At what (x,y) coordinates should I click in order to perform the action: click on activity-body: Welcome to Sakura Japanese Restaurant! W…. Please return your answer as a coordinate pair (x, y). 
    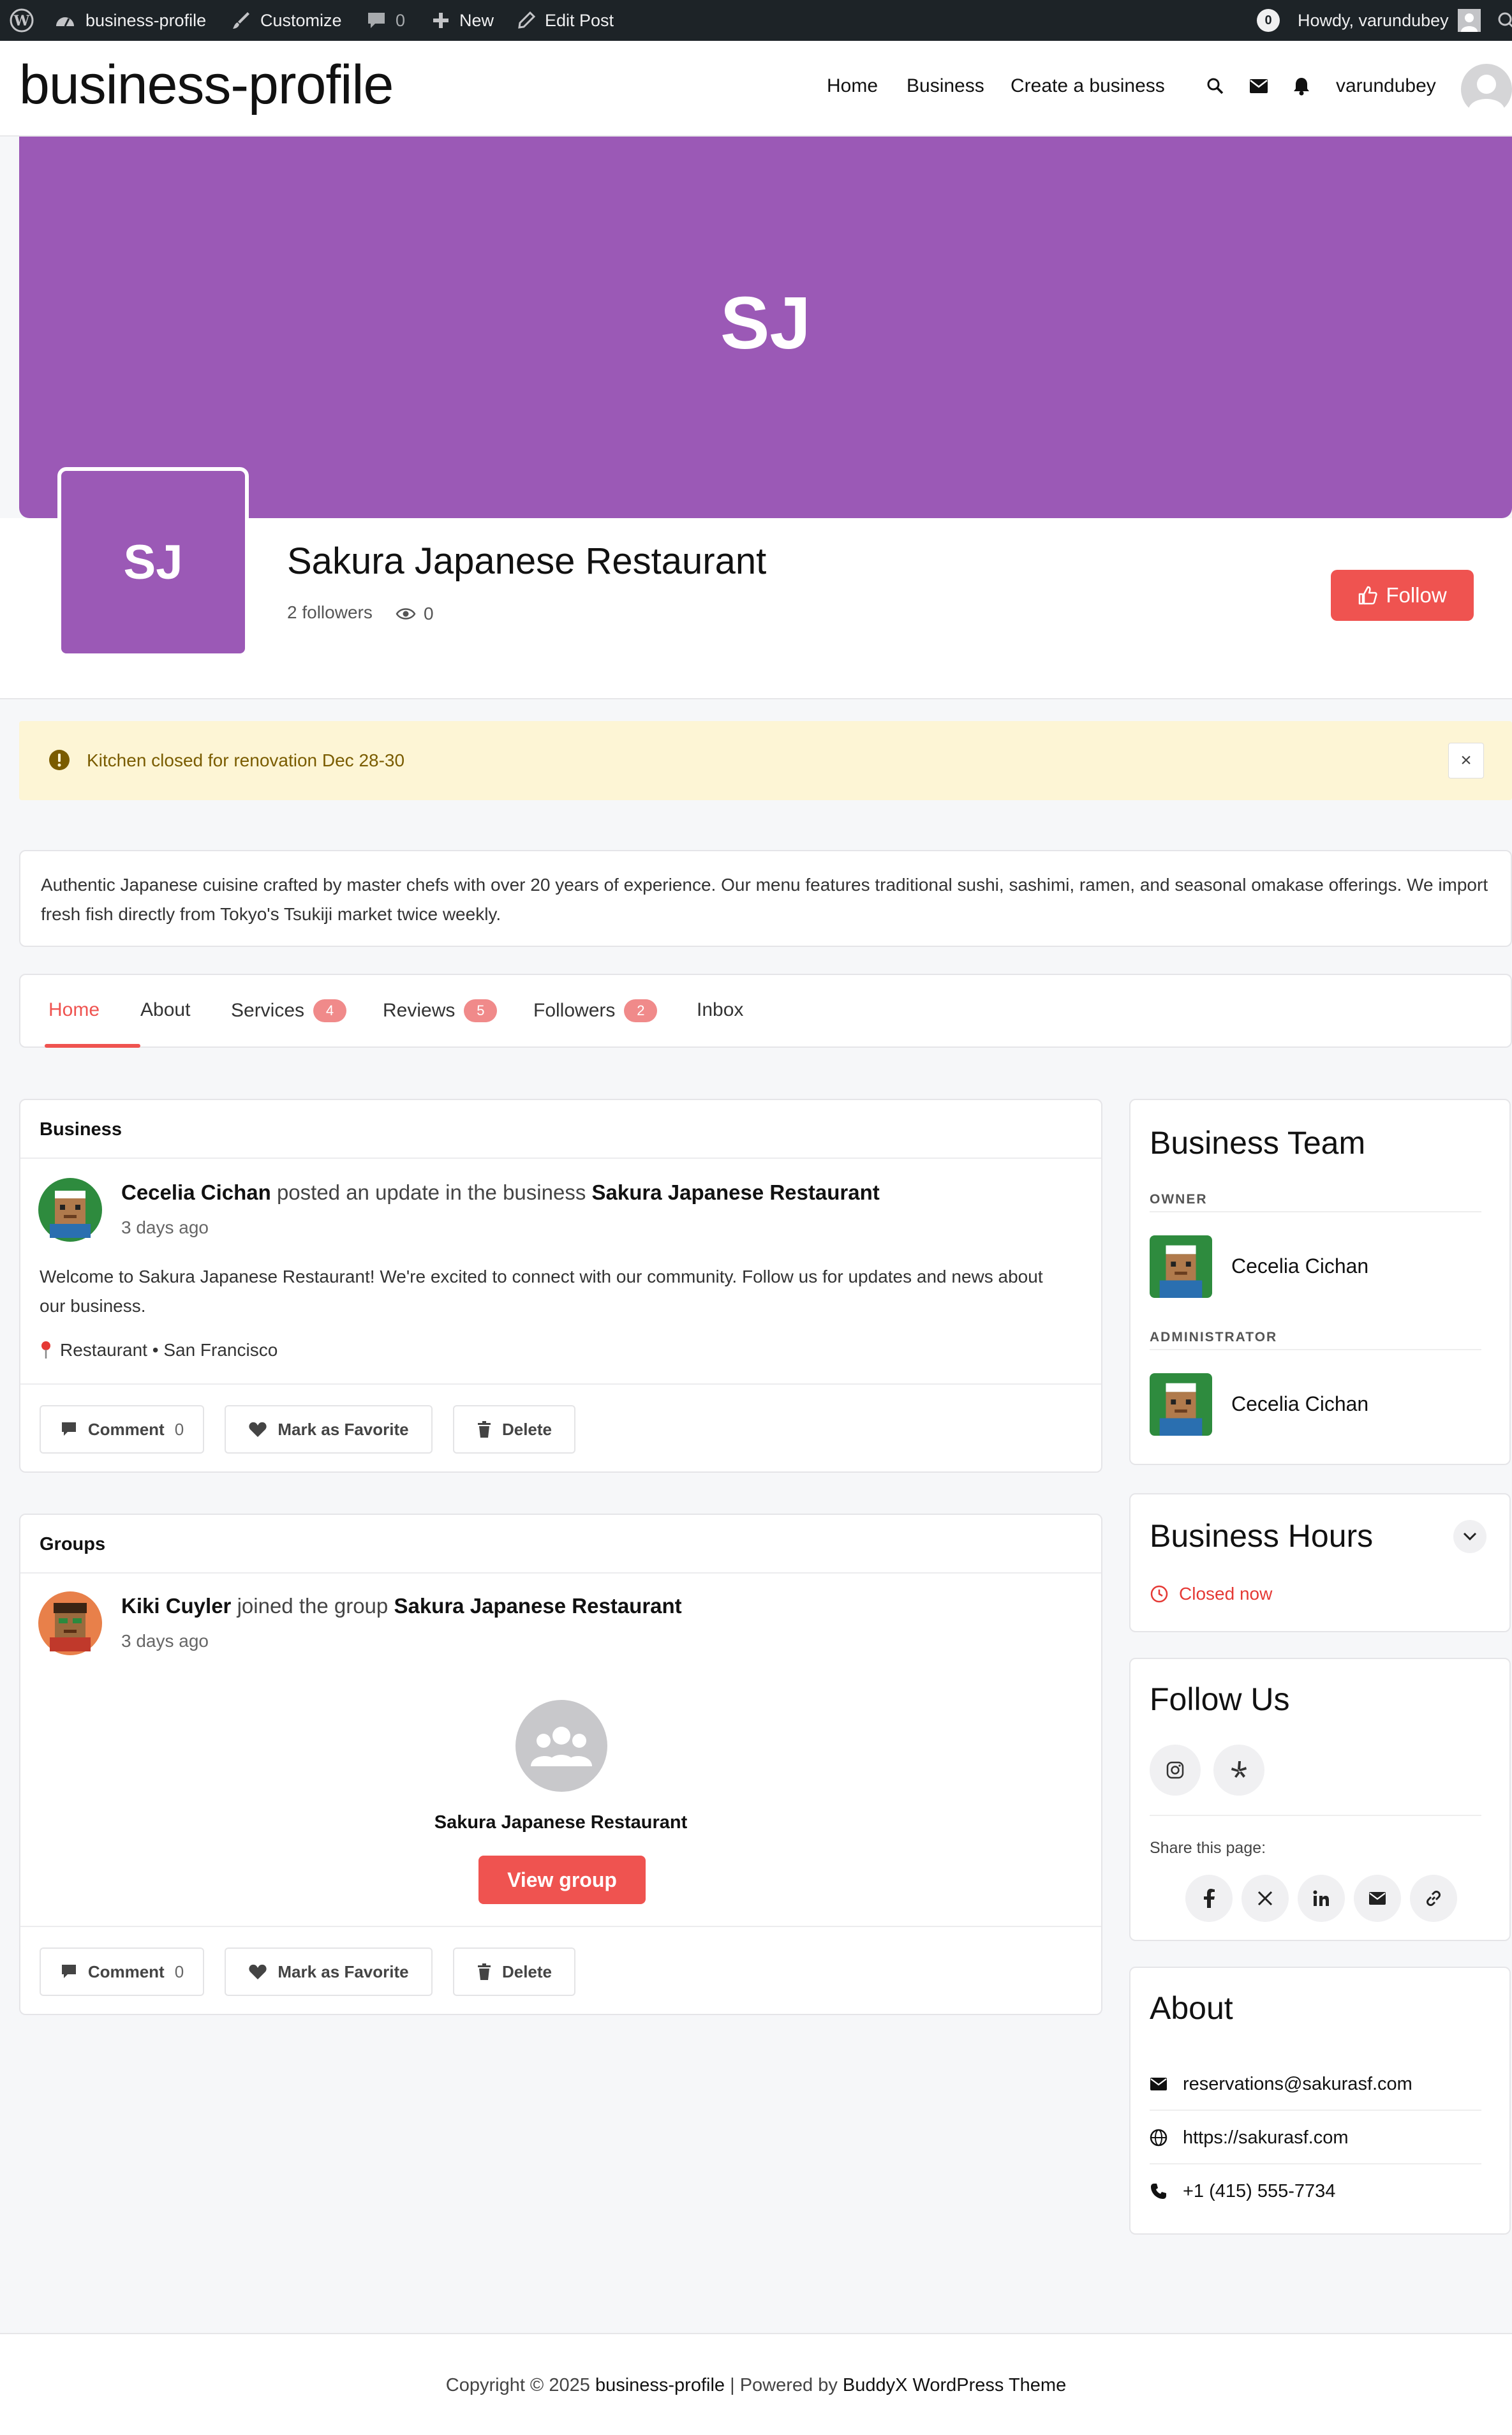
    Looking at the image, I should click on (541, 1291).